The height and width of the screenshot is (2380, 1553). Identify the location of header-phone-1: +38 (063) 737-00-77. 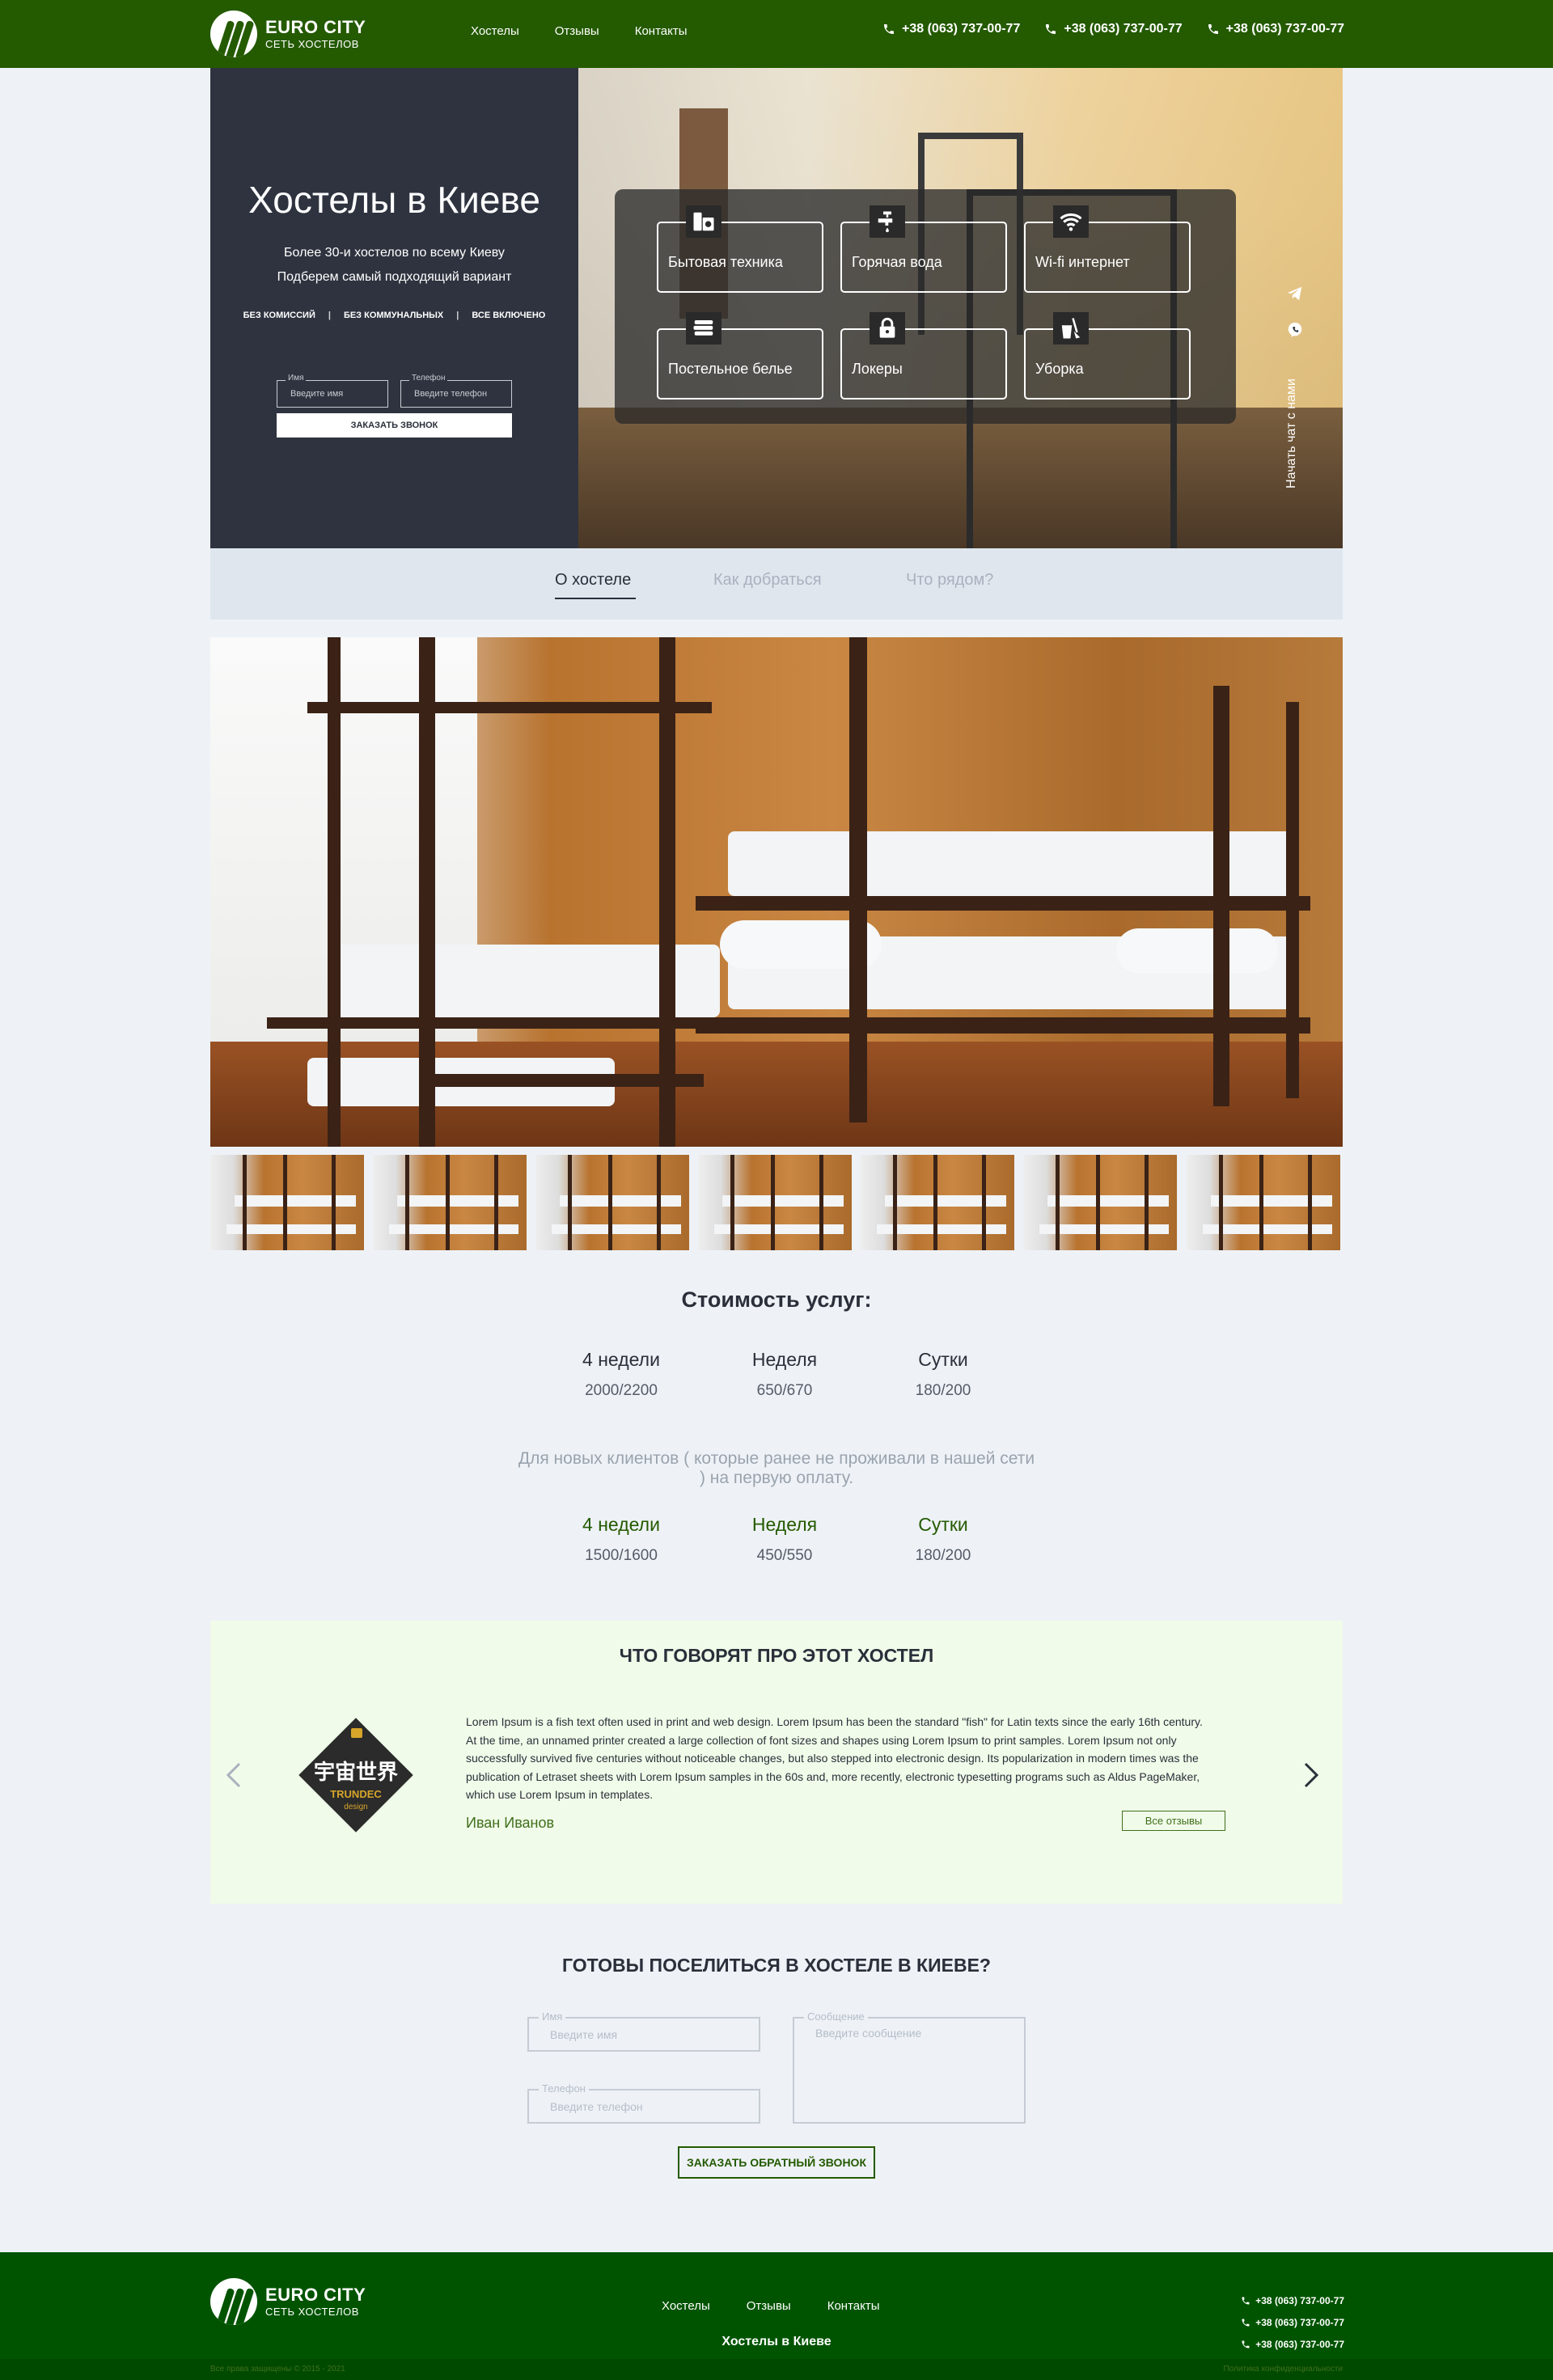
(951, 29).